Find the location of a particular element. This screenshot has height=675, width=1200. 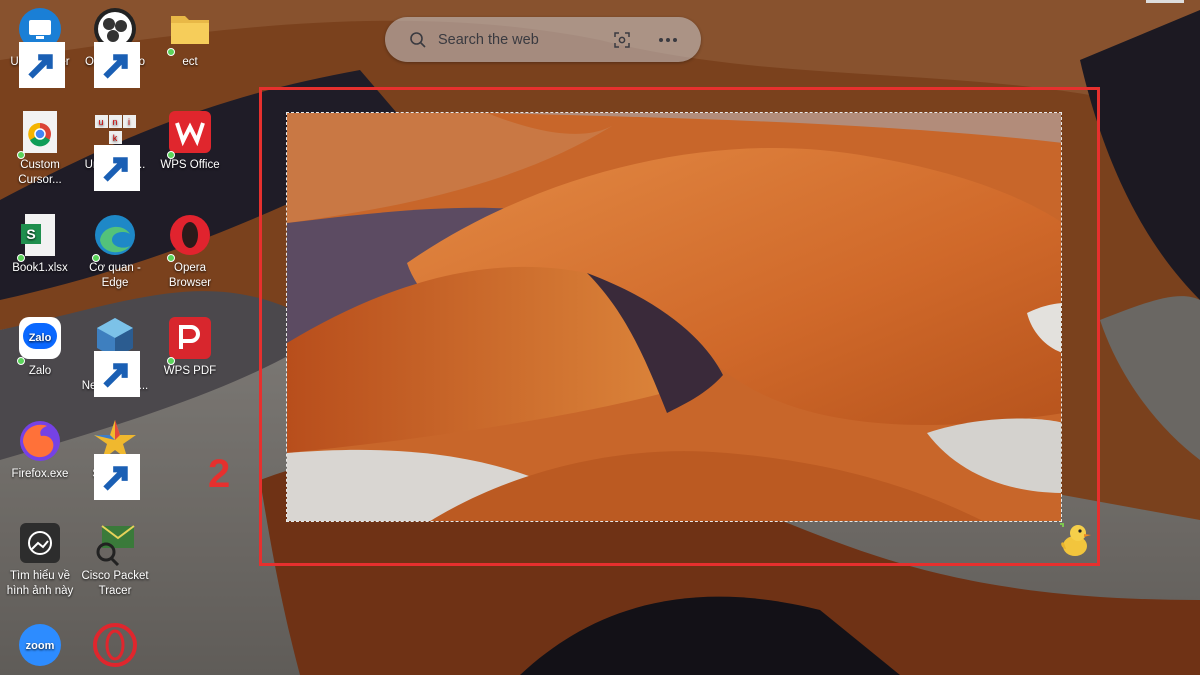

desktop-icon-label: Cisco Packet Tracer is located at coordinates (115, 583).